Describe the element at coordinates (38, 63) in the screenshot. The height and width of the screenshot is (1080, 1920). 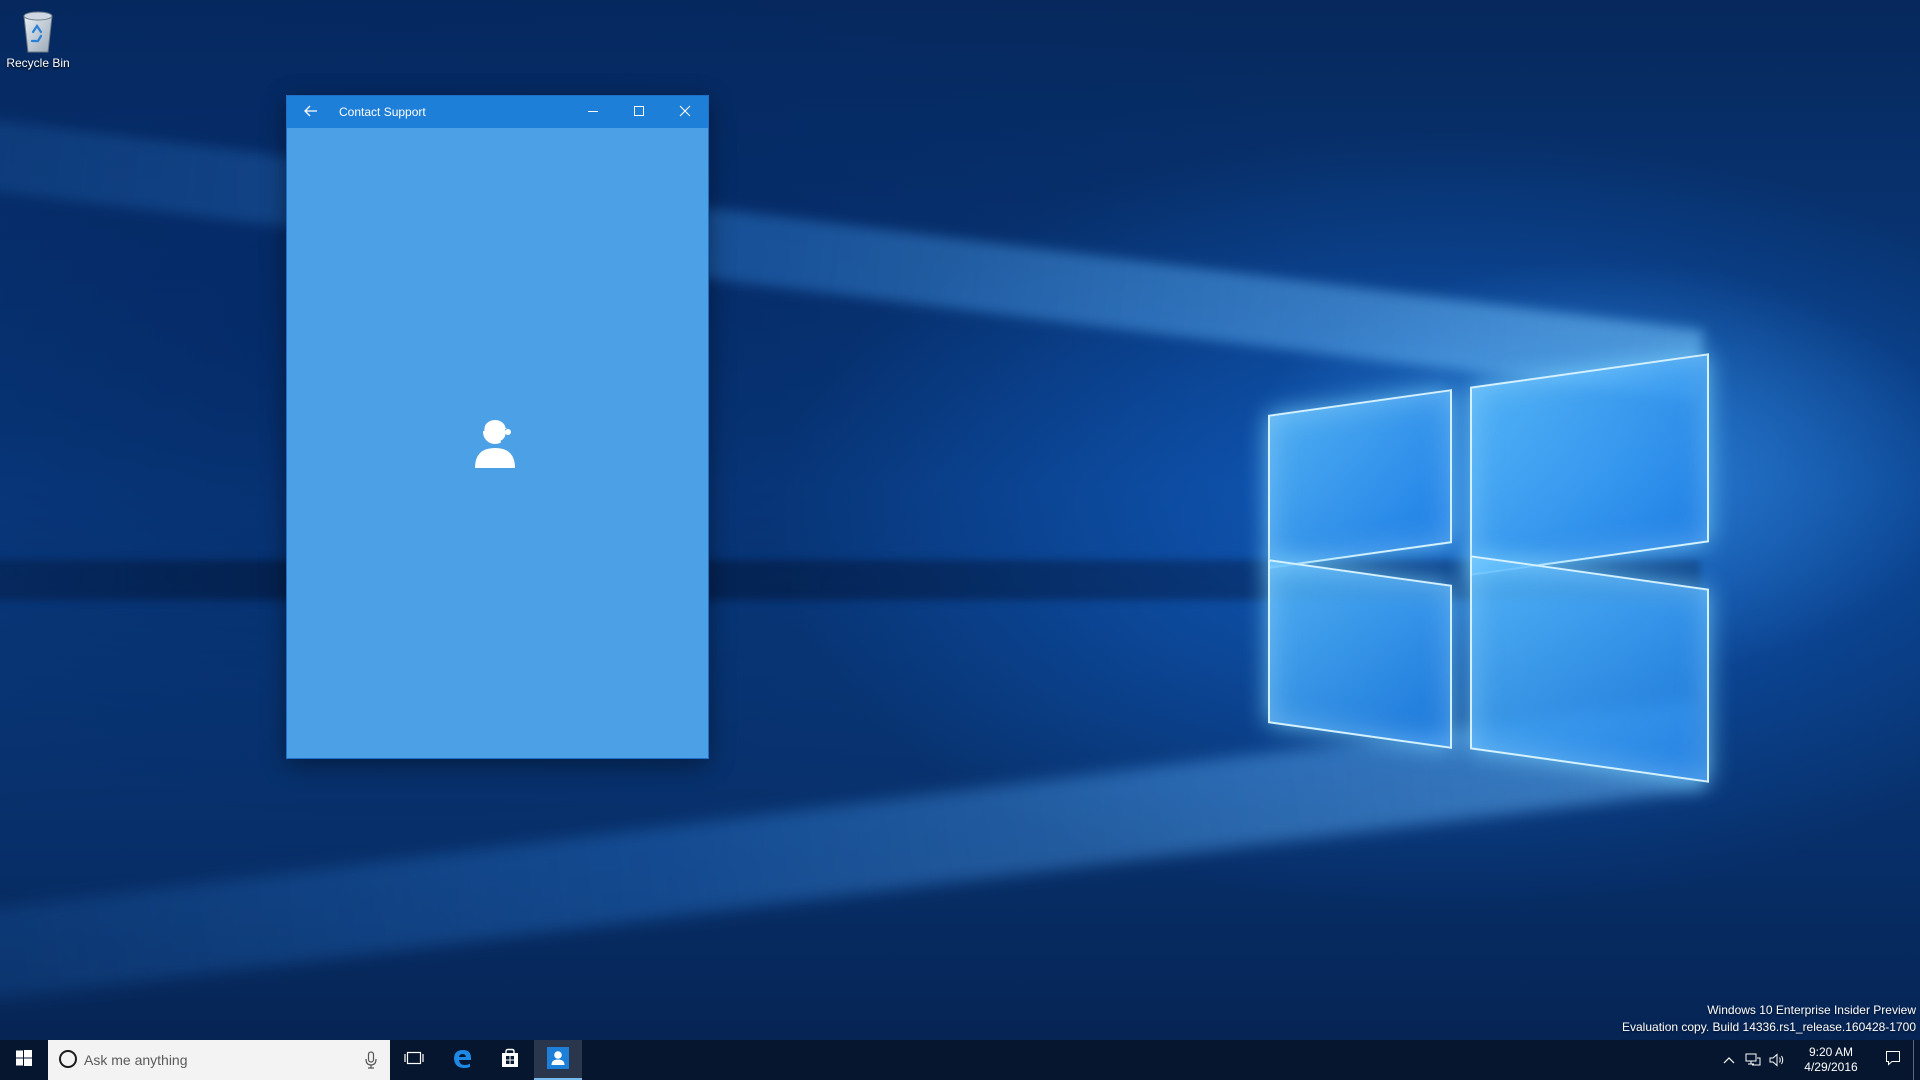
I see `recycle-bin-label: Recycle Bin` at that location.